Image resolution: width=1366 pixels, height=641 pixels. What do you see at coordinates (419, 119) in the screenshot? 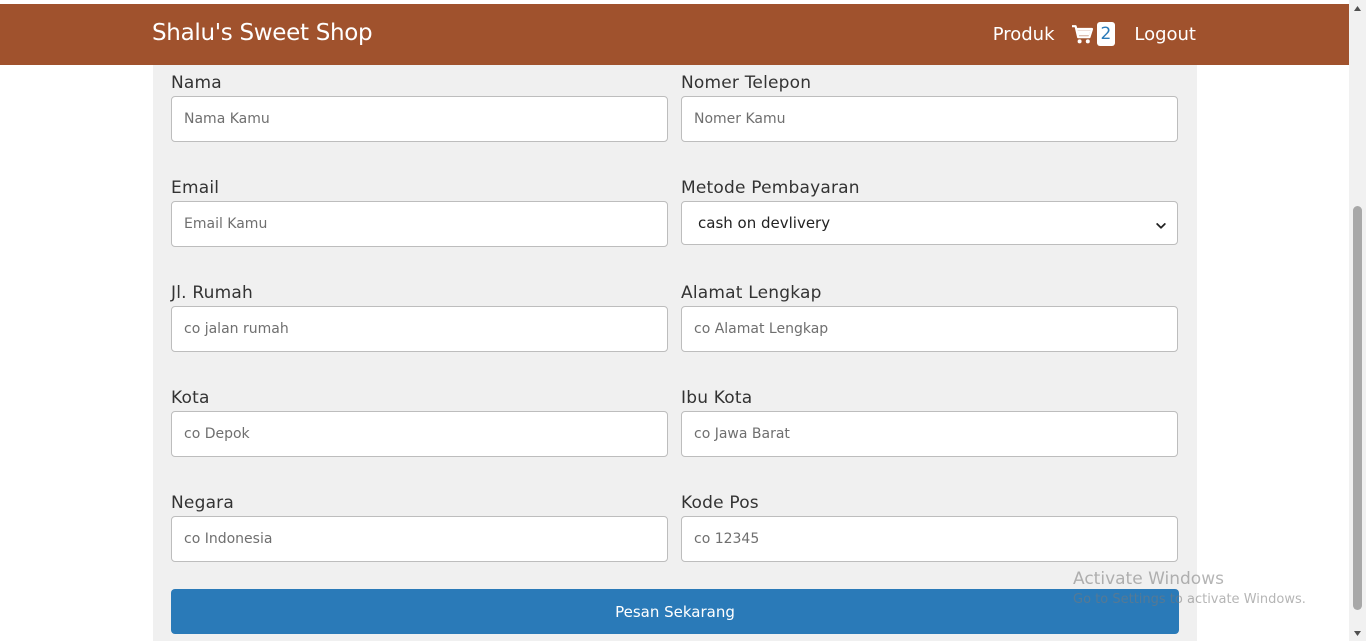
I see `nama-input` at bounding box center [419, 119].